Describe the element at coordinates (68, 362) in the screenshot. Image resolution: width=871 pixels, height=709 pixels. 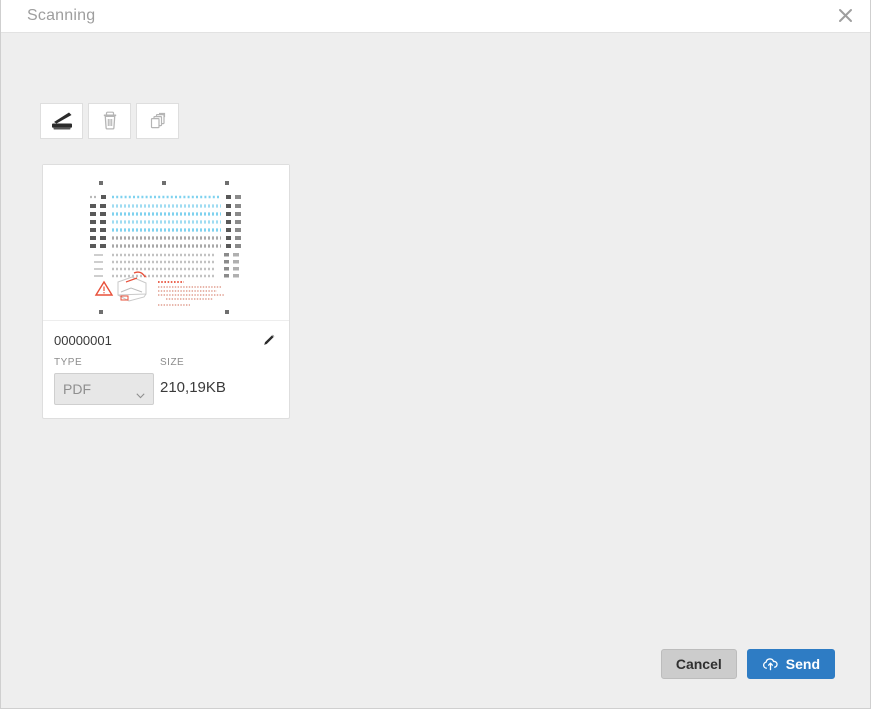
I see `type-label: TYPE` at that location.